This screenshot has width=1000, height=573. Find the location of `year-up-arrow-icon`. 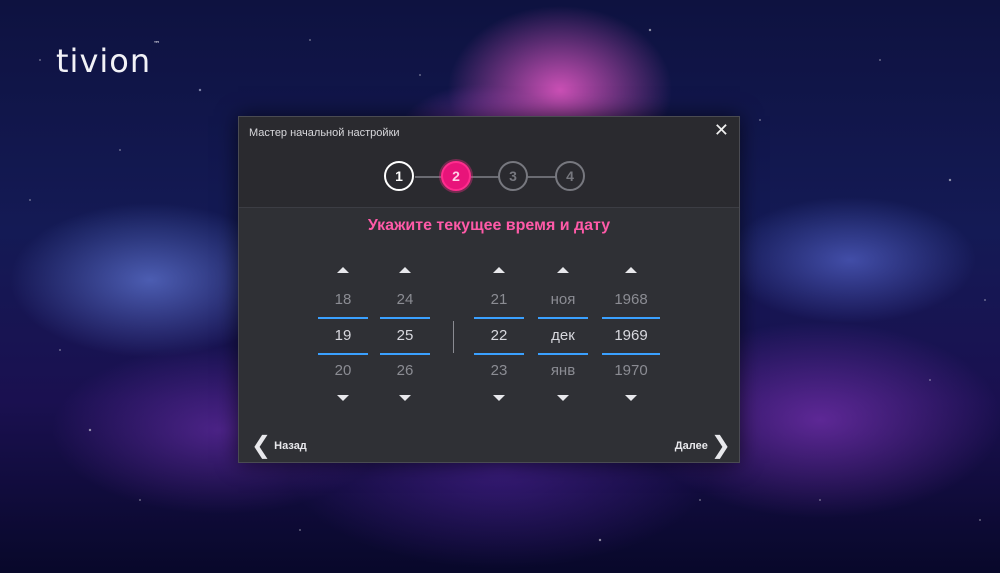

year-up-arrow-icon is located at coordinates (631, 270).